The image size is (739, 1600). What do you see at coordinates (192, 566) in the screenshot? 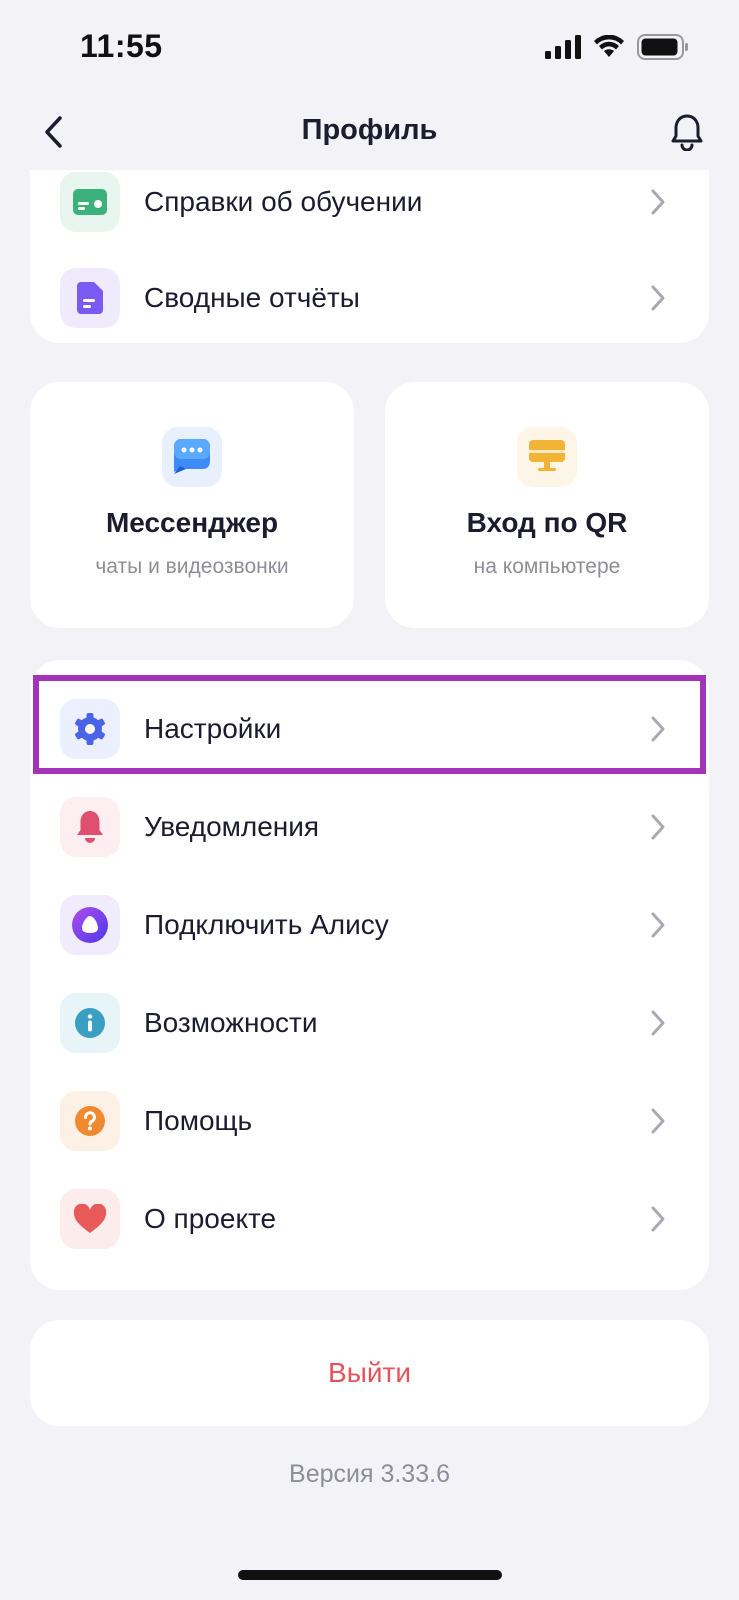
I see `tile-subtitle: чаты и видеозвонки` at bounding box center [192, 566].